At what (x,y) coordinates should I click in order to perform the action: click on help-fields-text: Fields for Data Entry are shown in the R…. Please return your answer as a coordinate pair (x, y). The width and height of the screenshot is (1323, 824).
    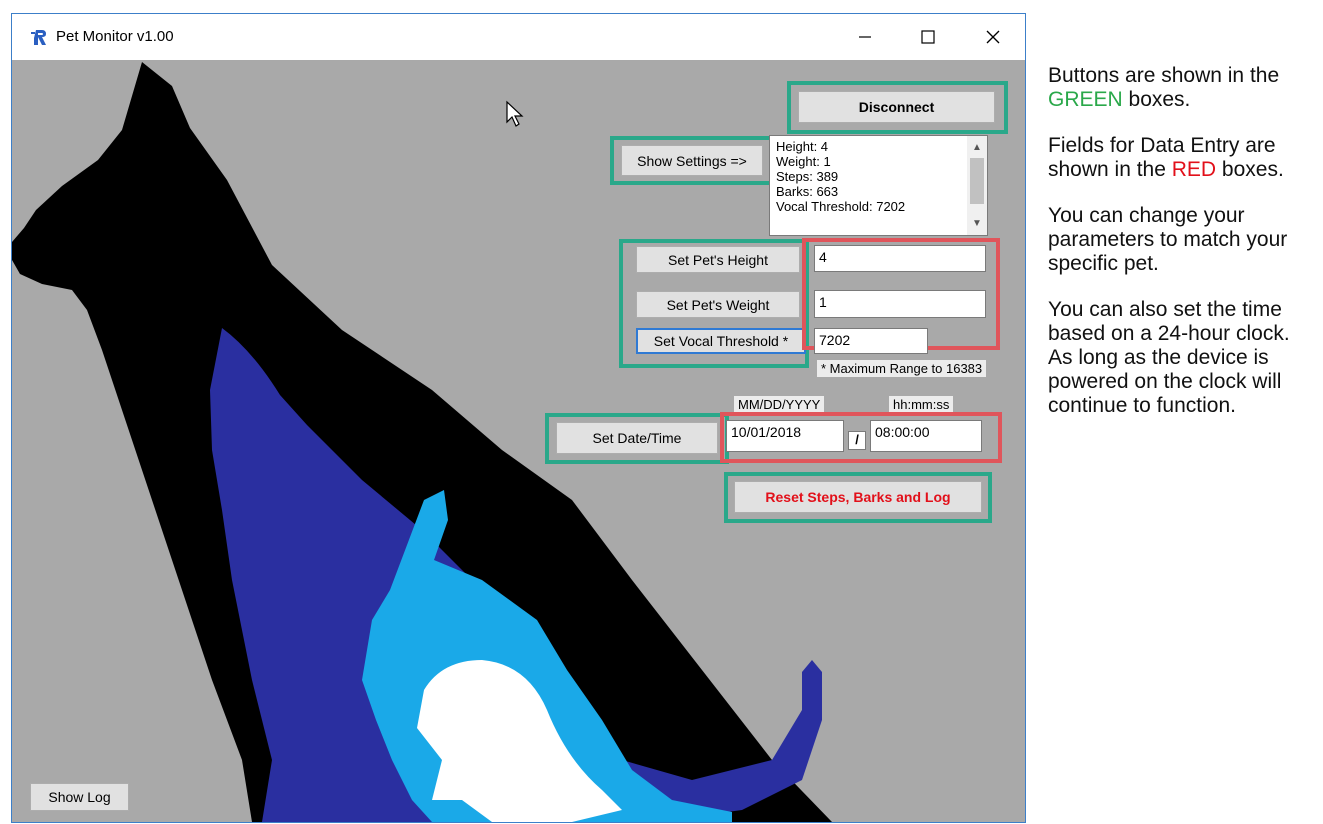
    Looking at the image, I should click on (1183, 158).